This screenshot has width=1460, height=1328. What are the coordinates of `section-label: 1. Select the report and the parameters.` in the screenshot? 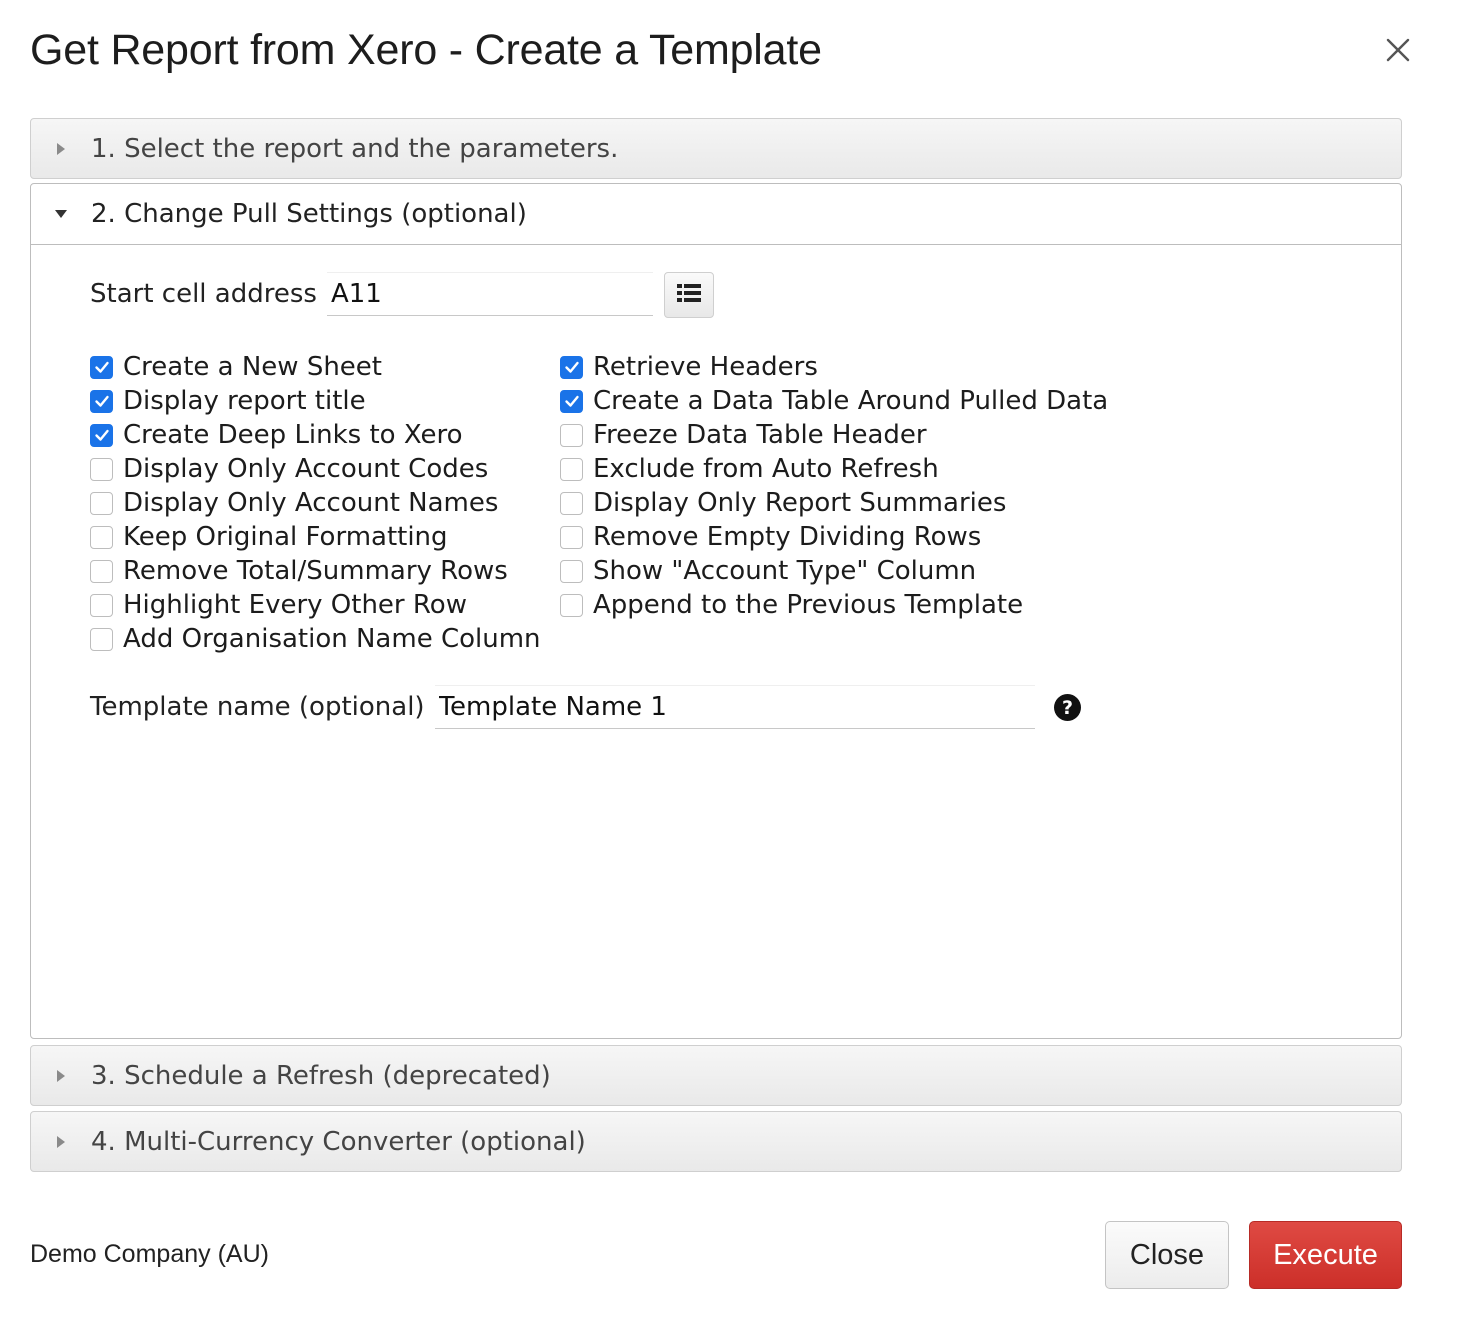 It's located at (355, 148).